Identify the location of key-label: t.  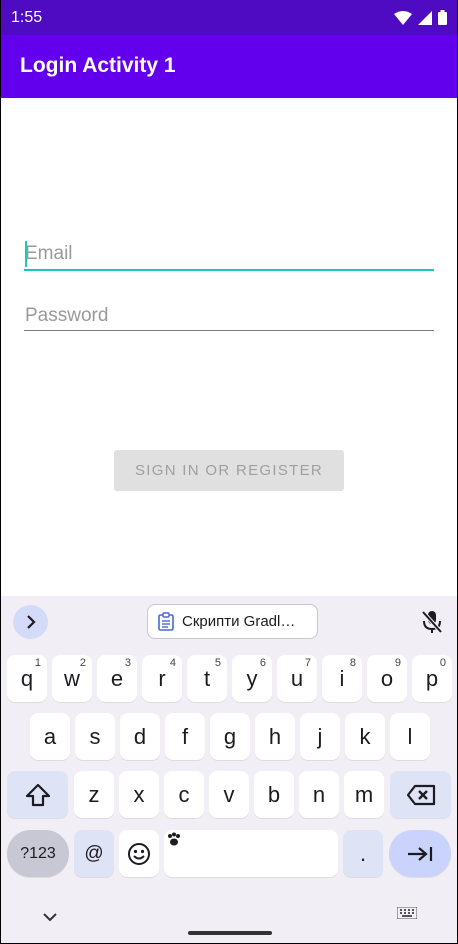
(207, 678).